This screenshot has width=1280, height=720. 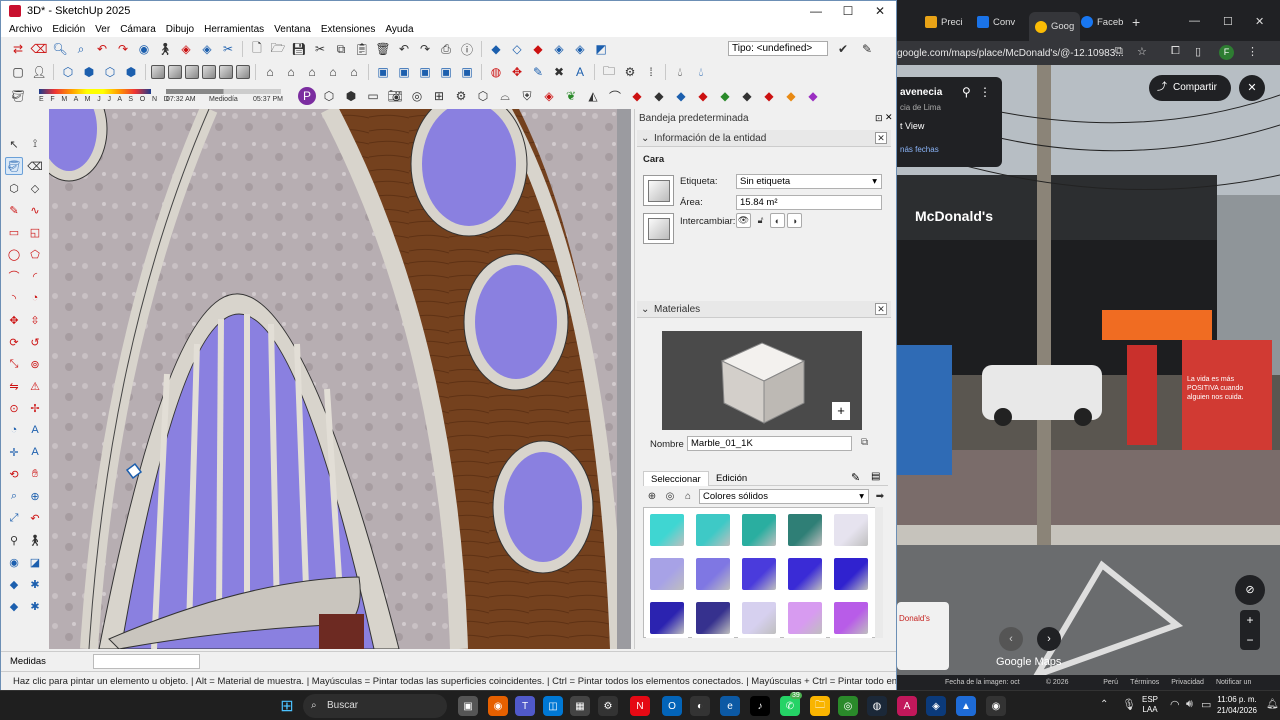 I want to click on save-icon: 💾︎, so click(x=299, y=49).